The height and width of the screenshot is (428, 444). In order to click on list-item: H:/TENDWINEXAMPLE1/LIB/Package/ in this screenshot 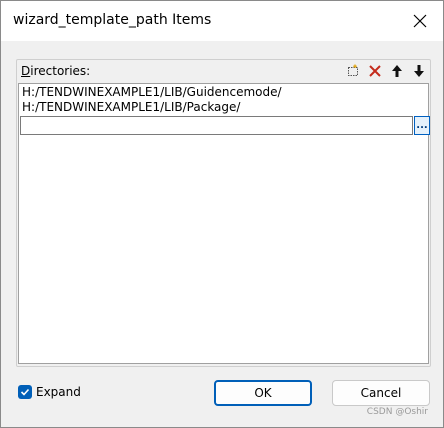, I will do `click(131, 107)`.